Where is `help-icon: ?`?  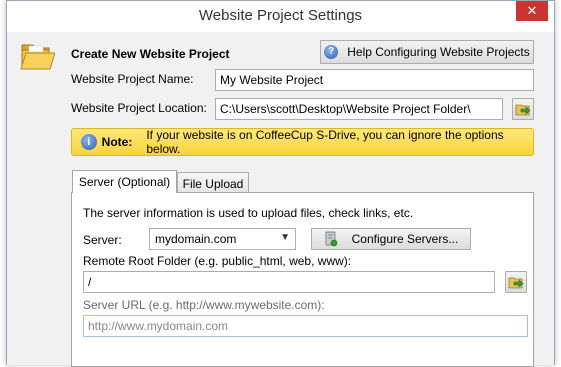
help-icon: ? is located at coordinates (331, 52).